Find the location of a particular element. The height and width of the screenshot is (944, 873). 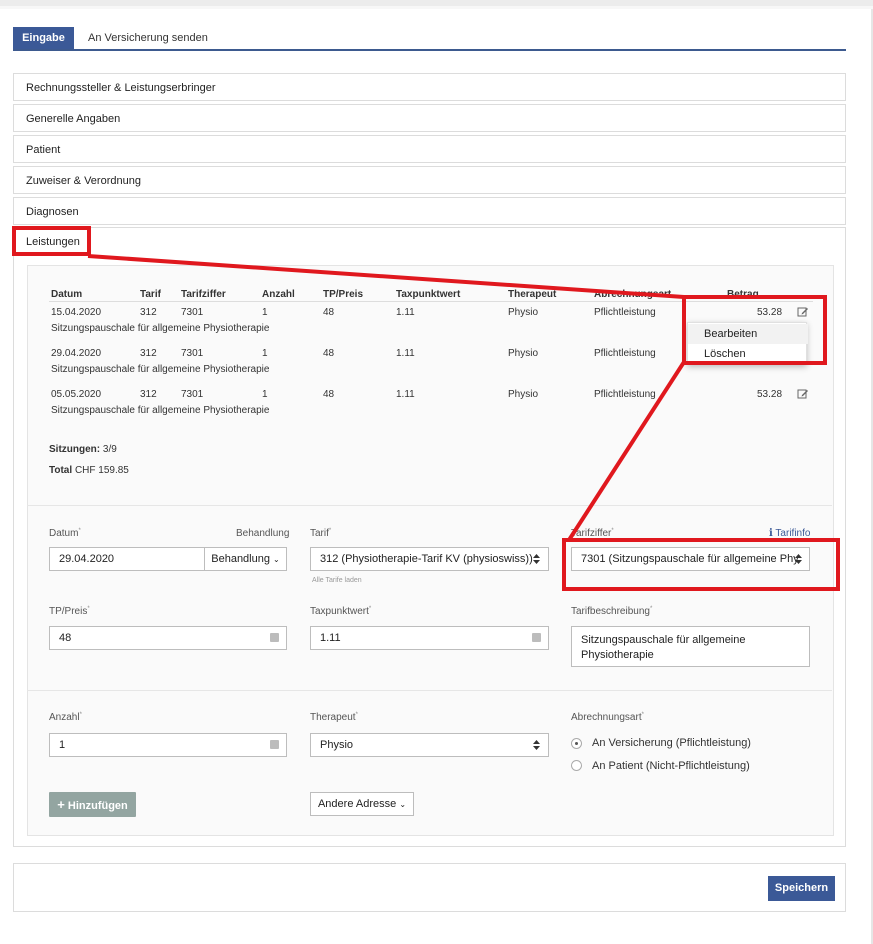

col-anzahl: Anzahl is located at coordinates (278, 294).